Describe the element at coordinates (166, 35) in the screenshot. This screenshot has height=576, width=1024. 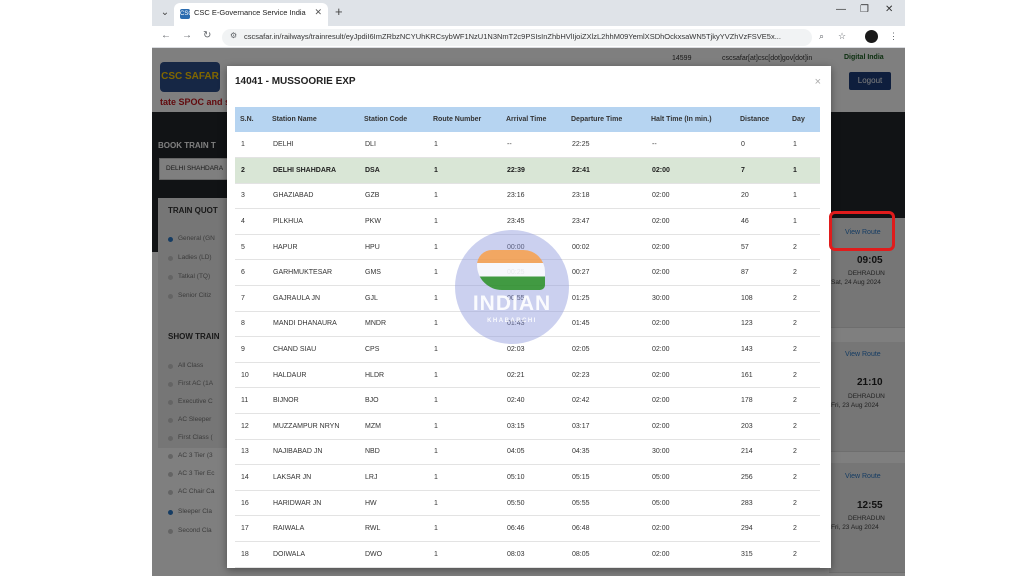
I see `back-arrow-icon: ←` at that location.